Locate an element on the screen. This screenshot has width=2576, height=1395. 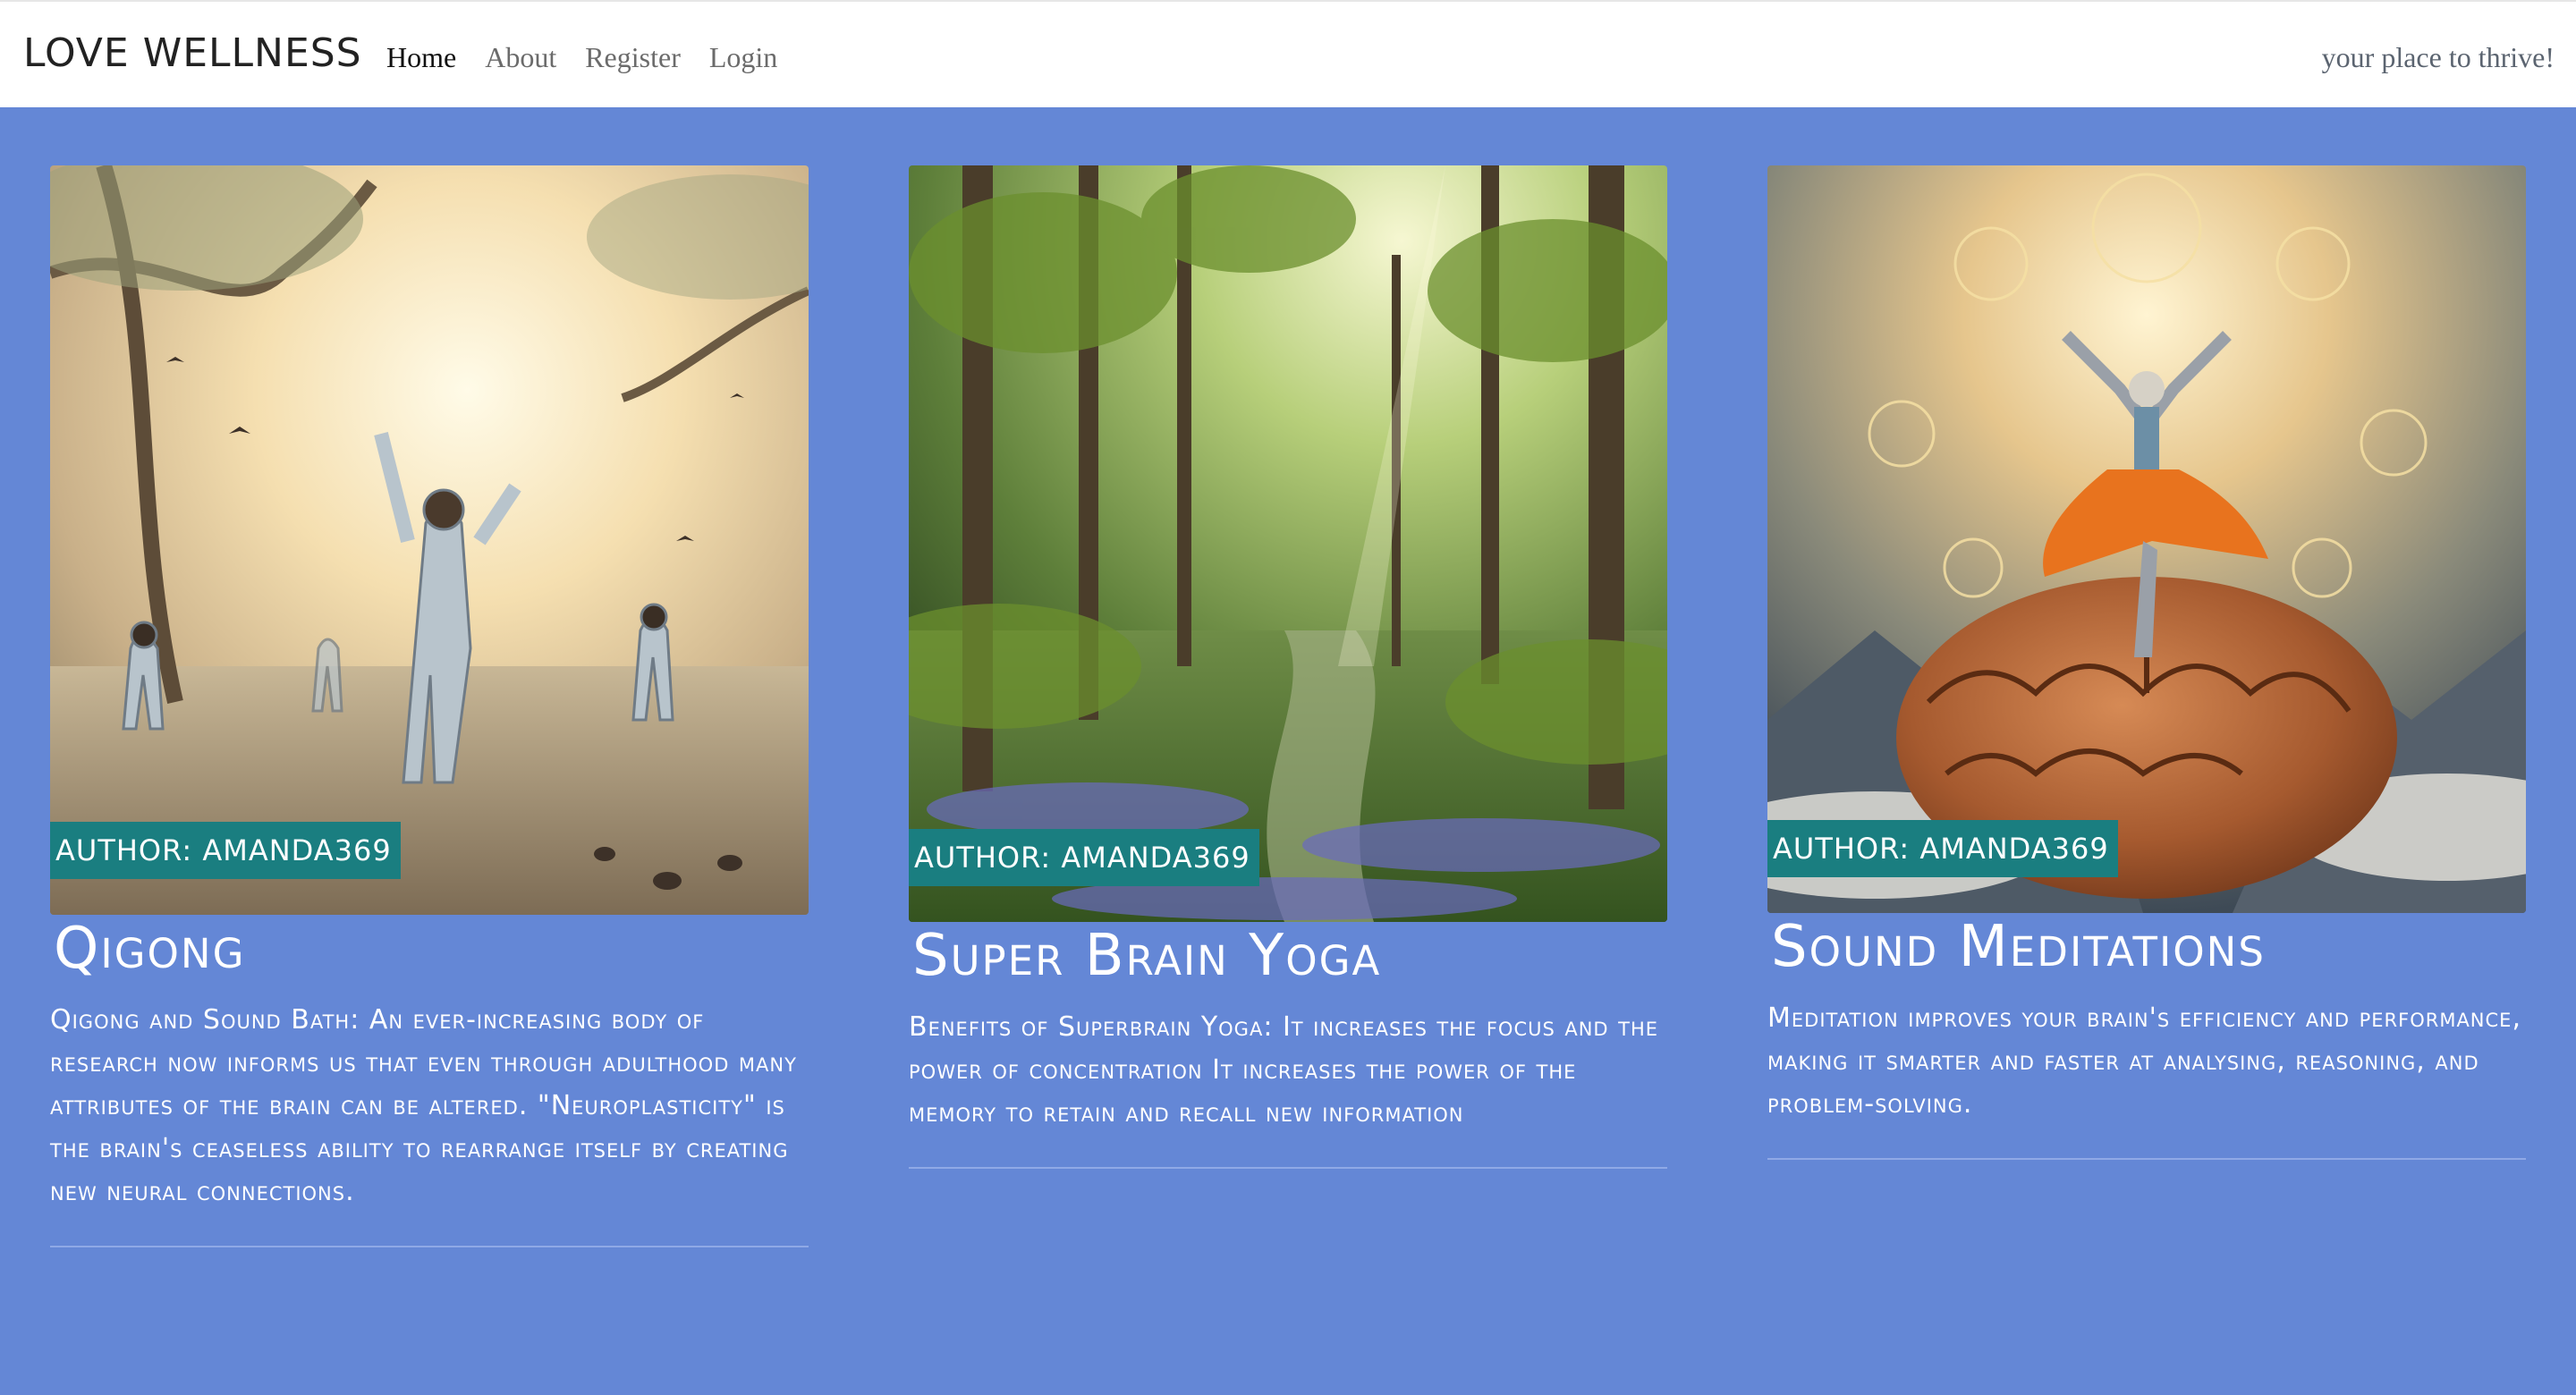
nav-link-home: Home is located at coordinates (421, 57).